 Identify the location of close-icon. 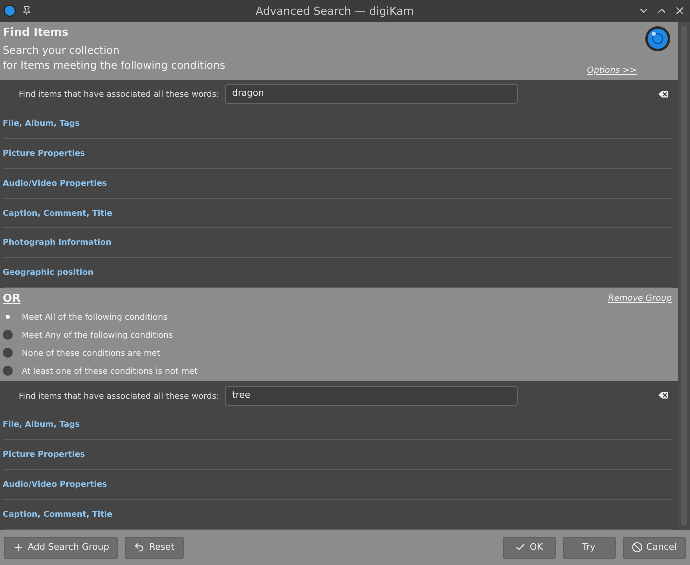
(680, 11).